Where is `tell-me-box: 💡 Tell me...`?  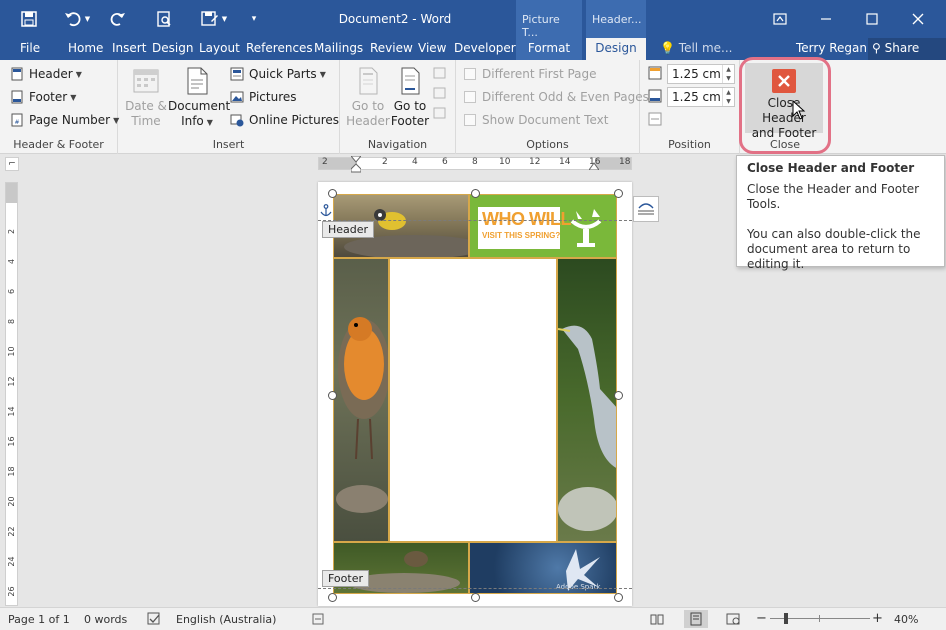 tell-me-box: 💡 Tell me... is located at coordinates (696, 49).